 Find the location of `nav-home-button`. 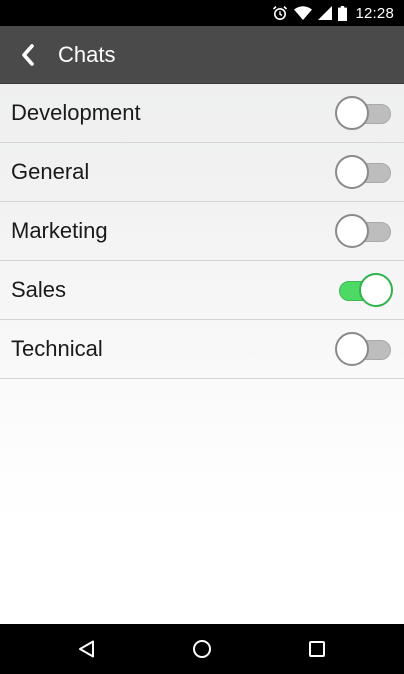

nav-home-button is located at coordinates (202, 649).